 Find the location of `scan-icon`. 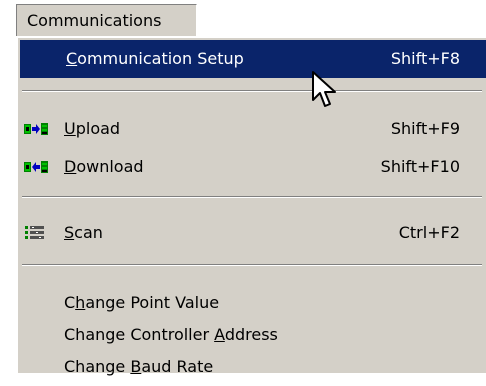

scan-icon is located at coordinates (34, 232).